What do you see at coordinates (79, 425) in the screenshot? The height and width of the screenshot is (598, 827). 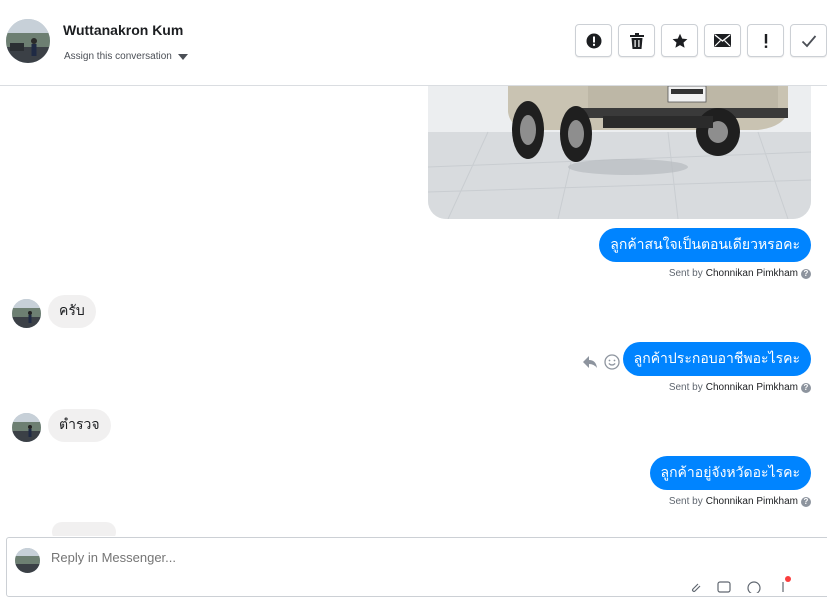 I see `incoming-message: ตำรวจ` at bounding box center [79, 425].